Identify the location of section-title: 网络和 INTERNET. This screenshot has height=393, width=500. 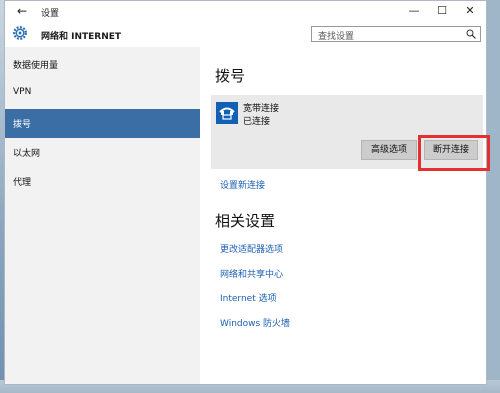
(81, 37).